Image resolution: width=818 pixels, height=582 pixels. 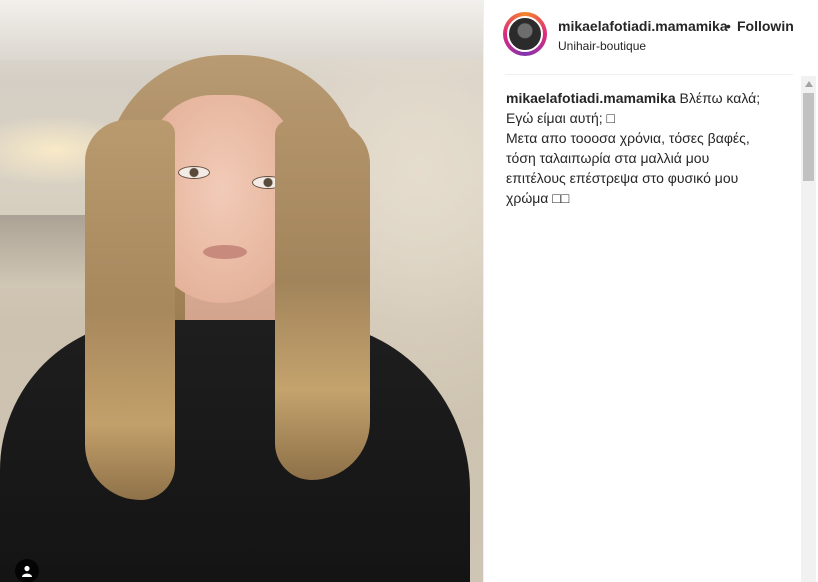 What do you see at coordinates (194, 172) in the screenshot?
I see `photo-eye-left` at bounding box center [194, 172].